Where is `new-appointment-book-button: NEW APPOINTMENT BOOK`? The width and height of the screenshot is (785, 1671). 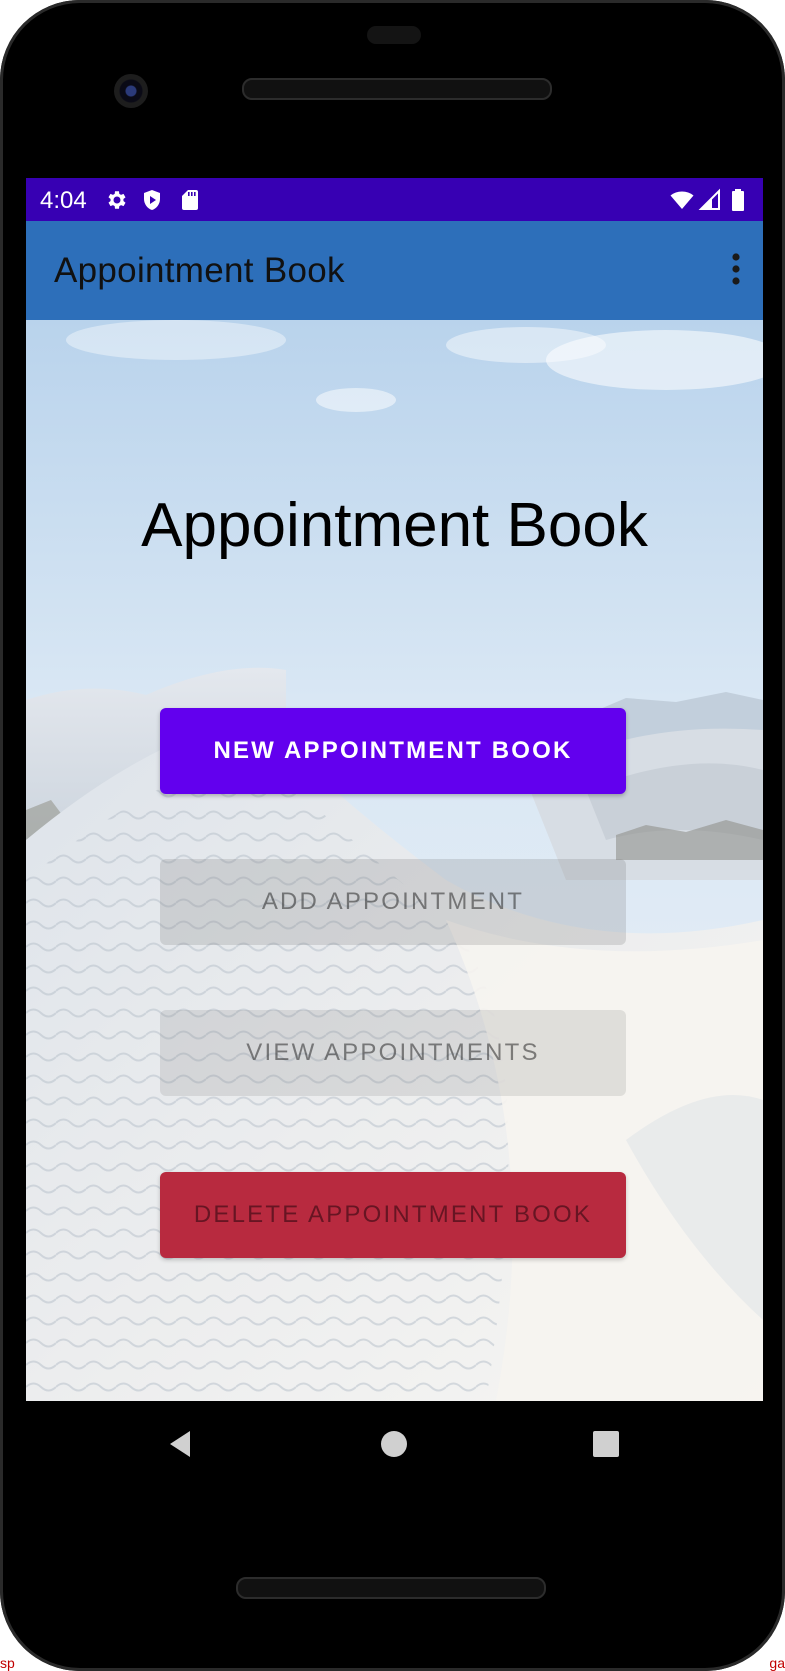
new-appointment-book-button: NEW APPOINTMENT BOOK is located at coordinates (393, 751).